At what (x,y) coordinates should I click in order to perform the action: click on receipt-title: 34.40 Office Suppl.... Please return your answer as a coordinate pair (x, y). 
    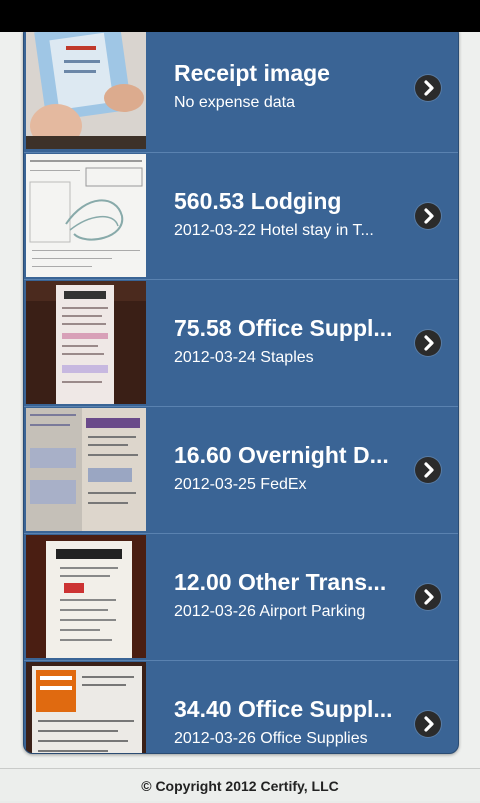
    Looking at the image, I should click on (283, 709).